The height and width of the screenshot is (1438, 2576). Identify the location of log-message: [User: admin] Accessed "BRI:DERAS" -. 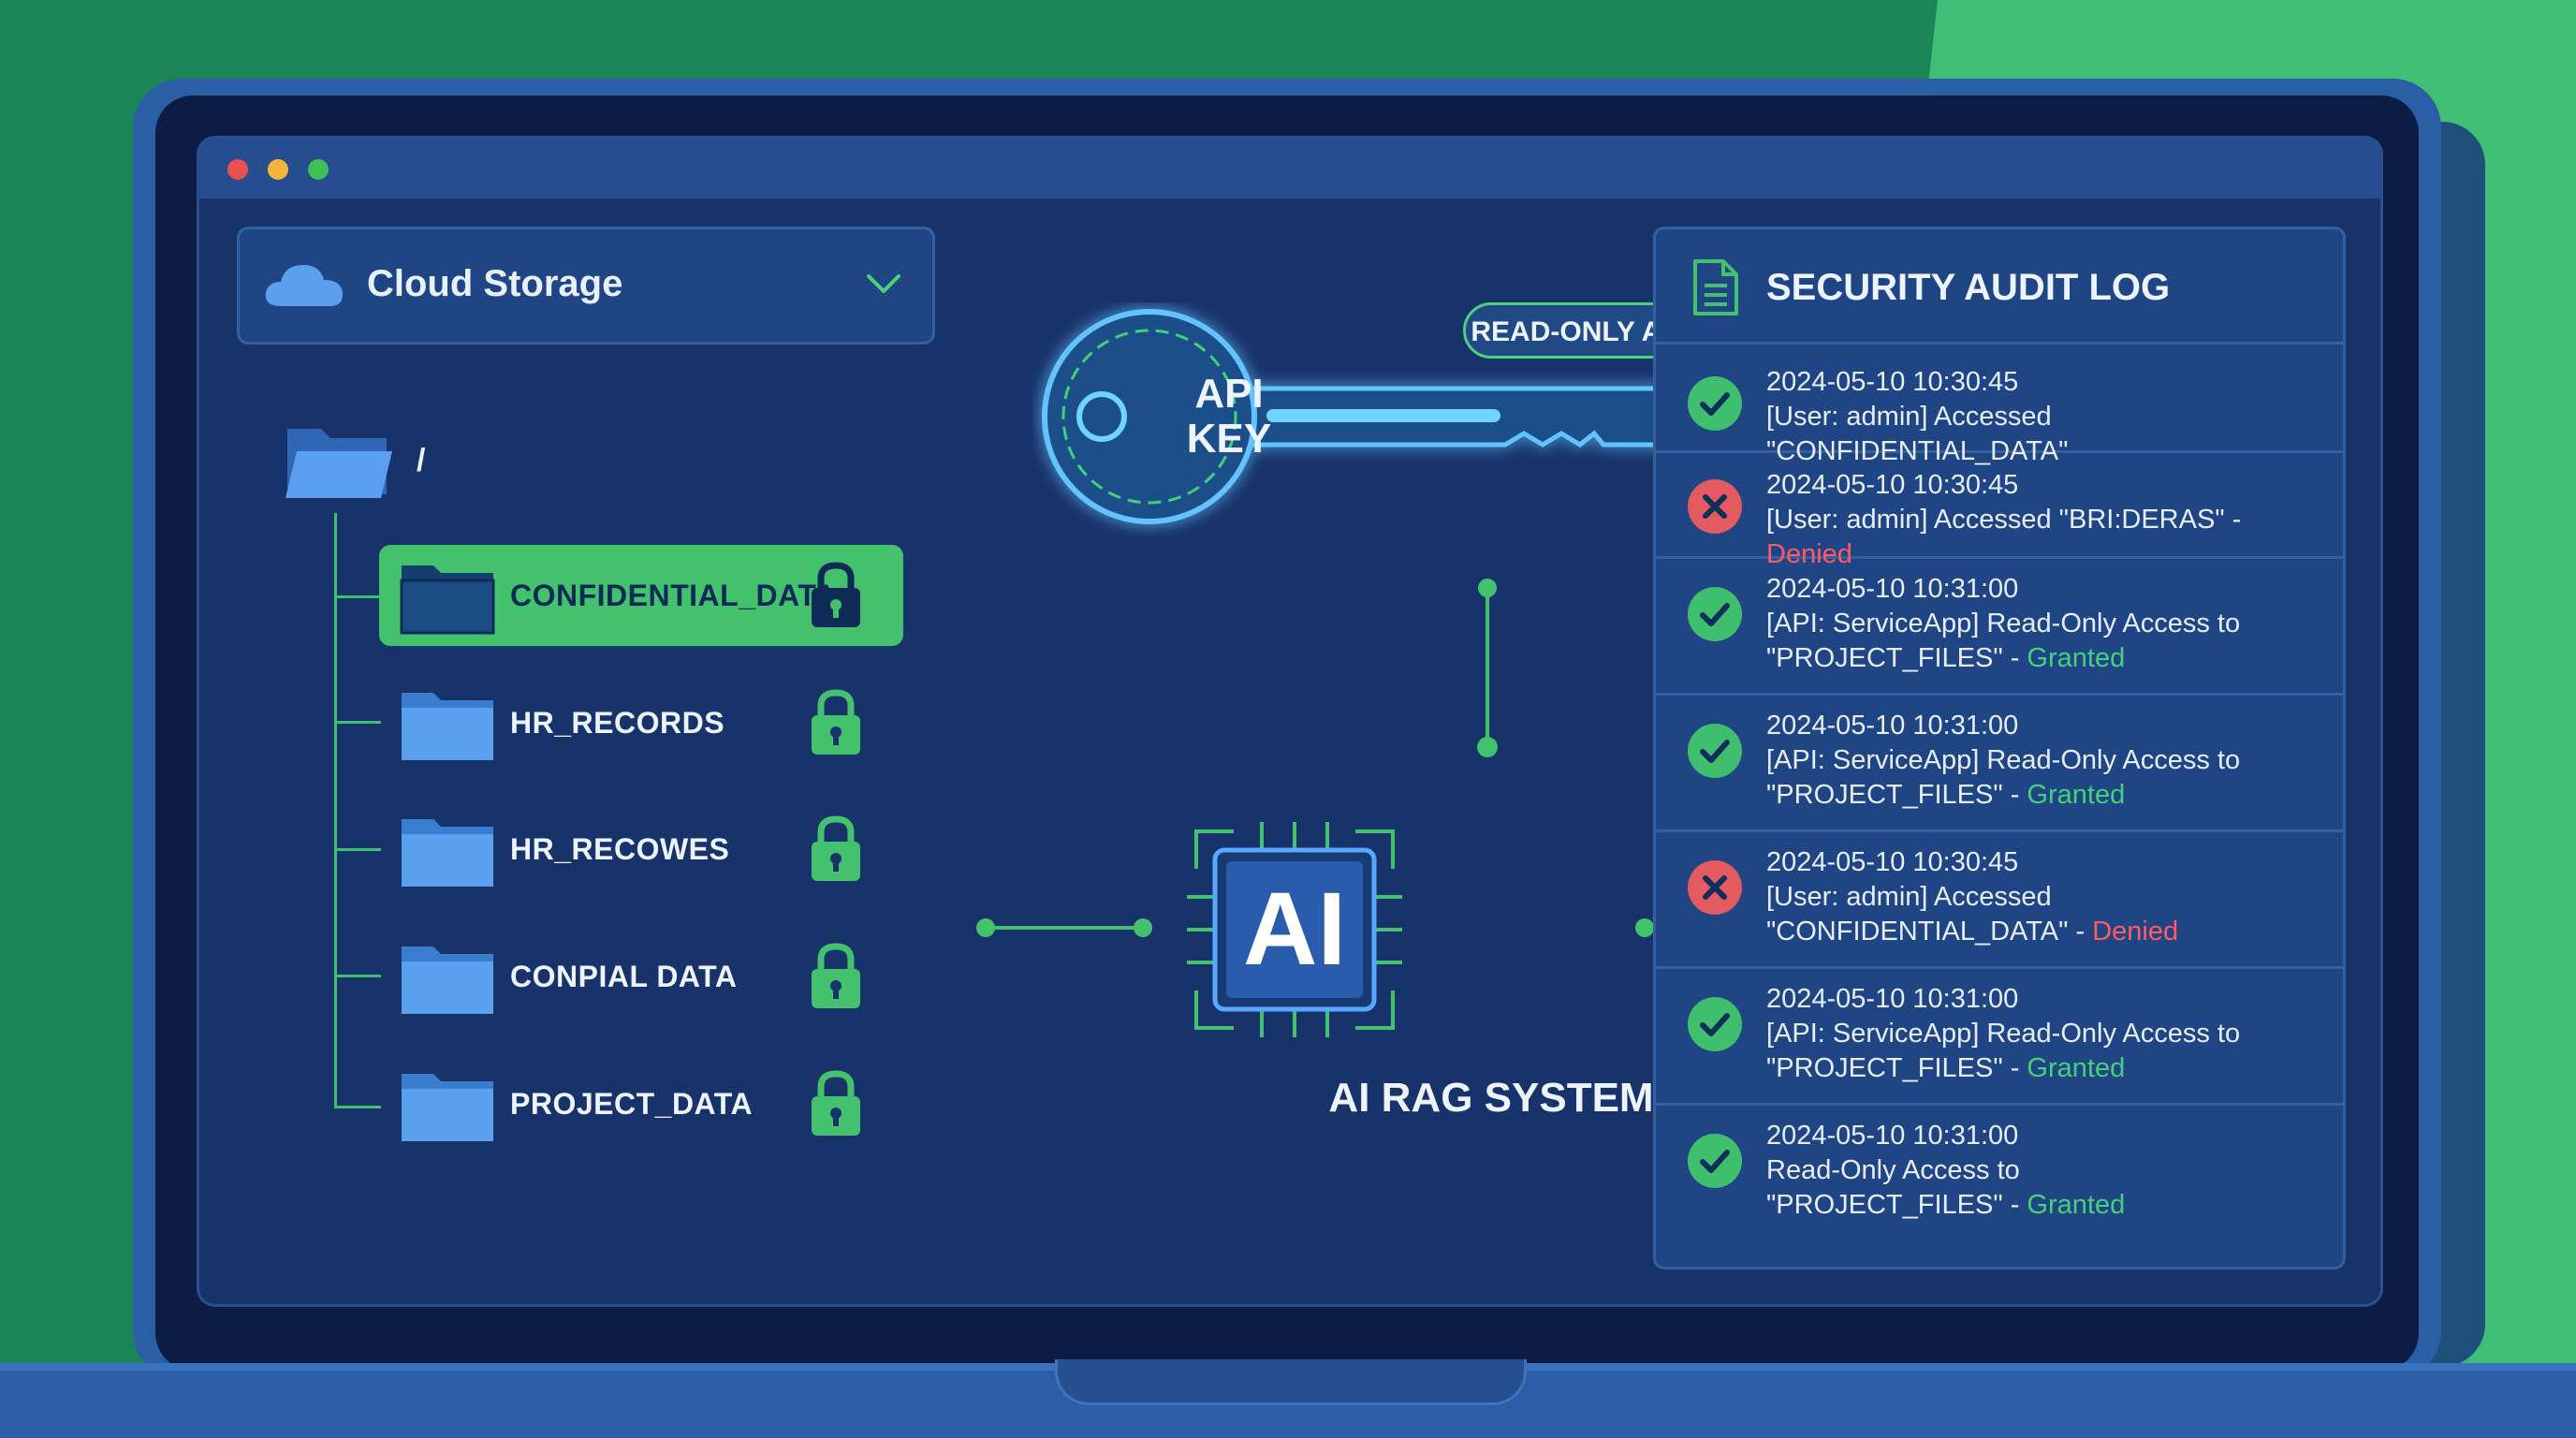
(2004, 520).